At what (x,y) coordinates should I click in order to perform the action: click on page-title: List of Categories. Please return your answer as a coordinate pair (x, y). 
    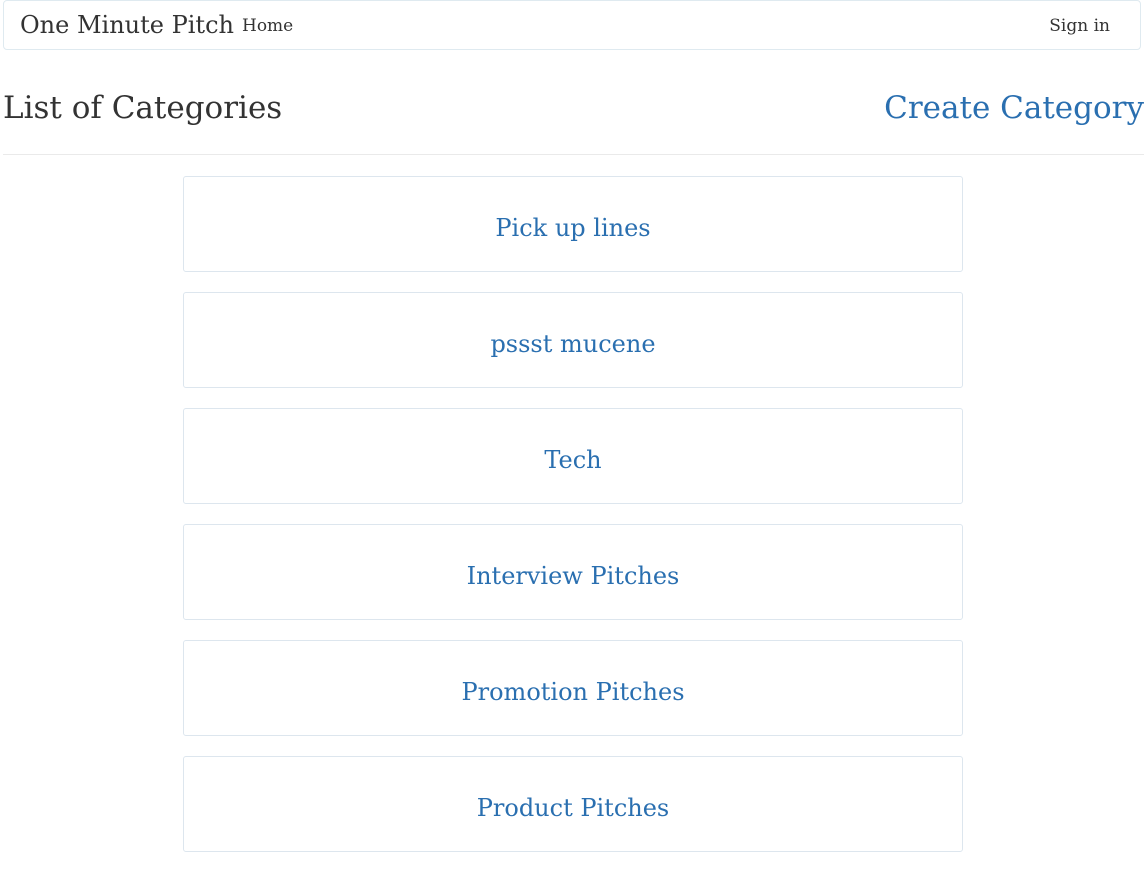
    Looking at the image, I should click on (143, 108).